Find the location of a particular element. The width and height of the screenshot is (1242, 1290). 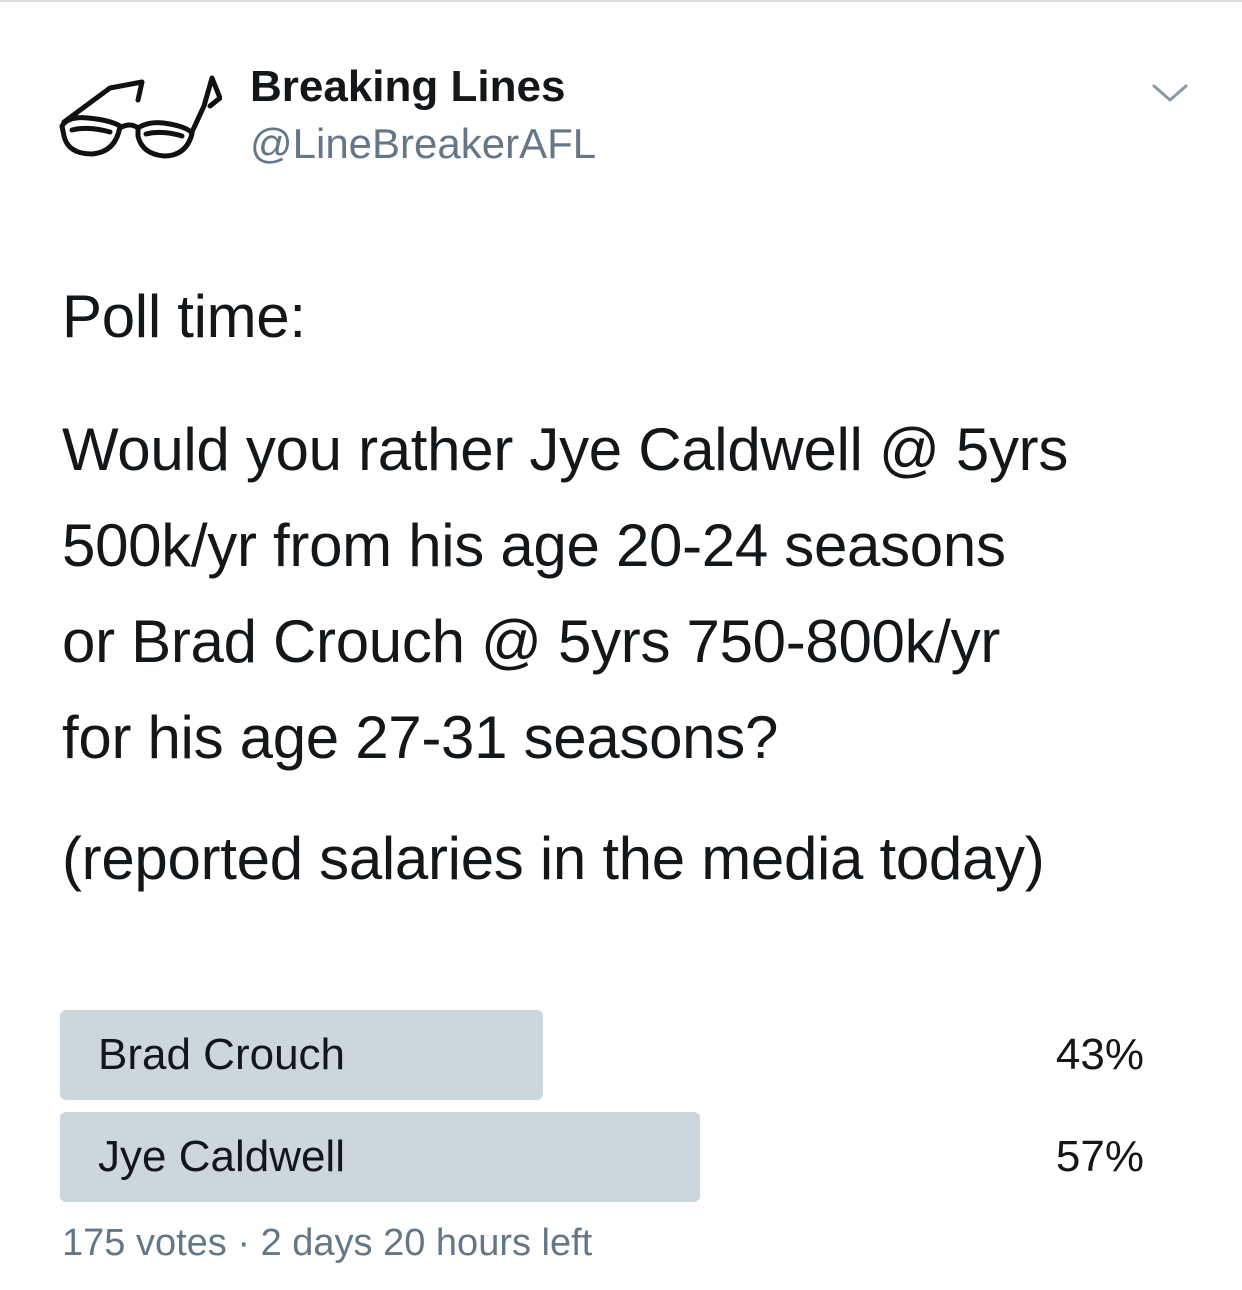

chevron-down-icon is located at coordinates (1170, 93).